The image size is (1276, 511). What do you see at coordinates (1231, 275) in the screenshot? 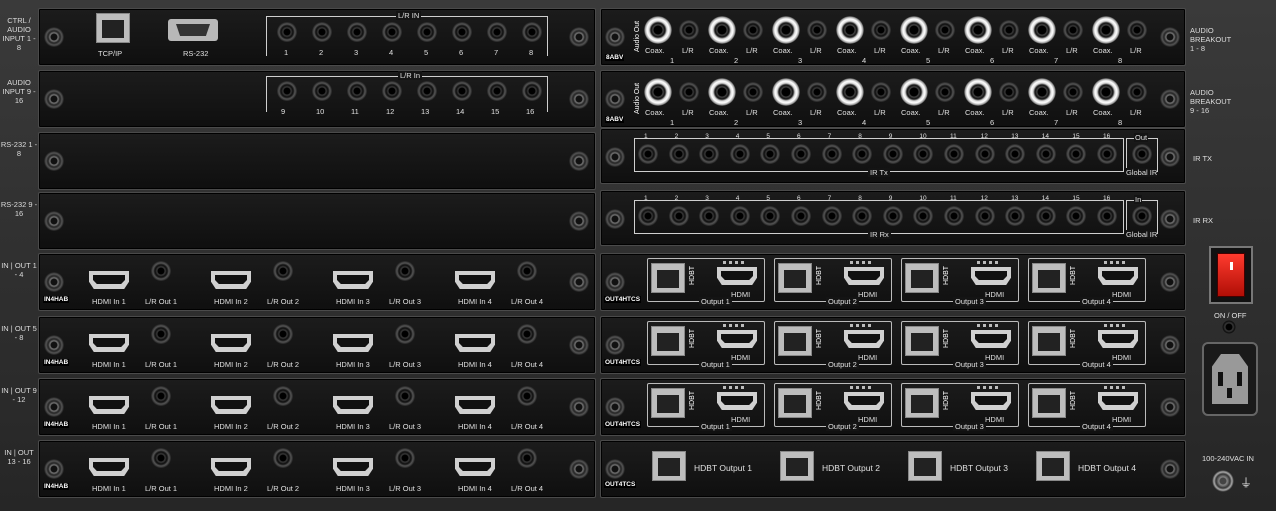
I see `power-switch` at bounding box center [1231, 275].